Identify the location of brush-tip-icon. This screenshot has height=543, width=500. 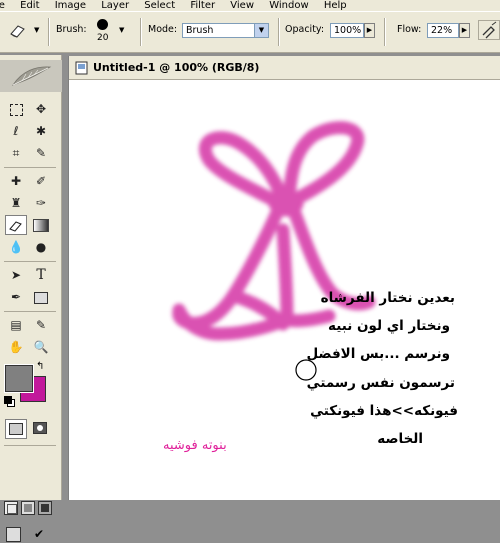
(102, 24).